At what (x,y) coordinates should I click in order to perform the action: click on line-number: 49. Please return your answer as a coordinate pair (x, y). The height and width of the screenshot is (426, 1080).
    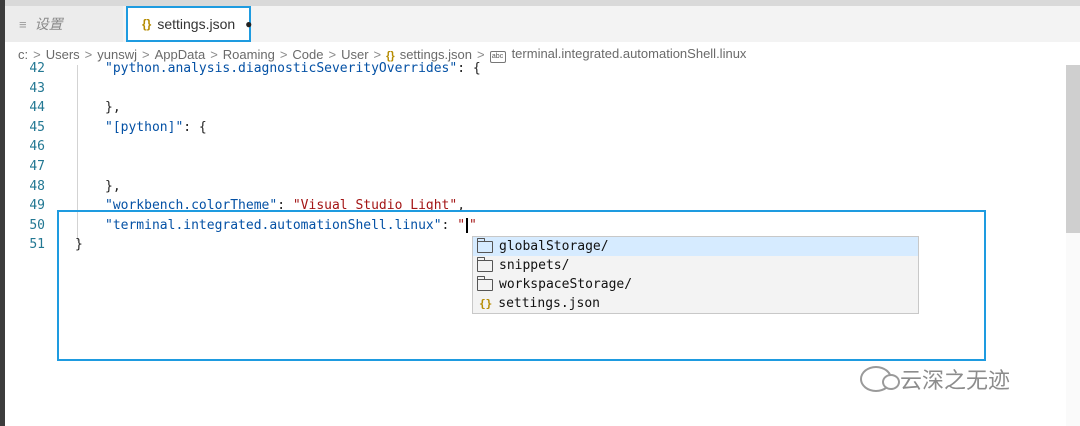
    Looking at the image, I should click on (37, 206).